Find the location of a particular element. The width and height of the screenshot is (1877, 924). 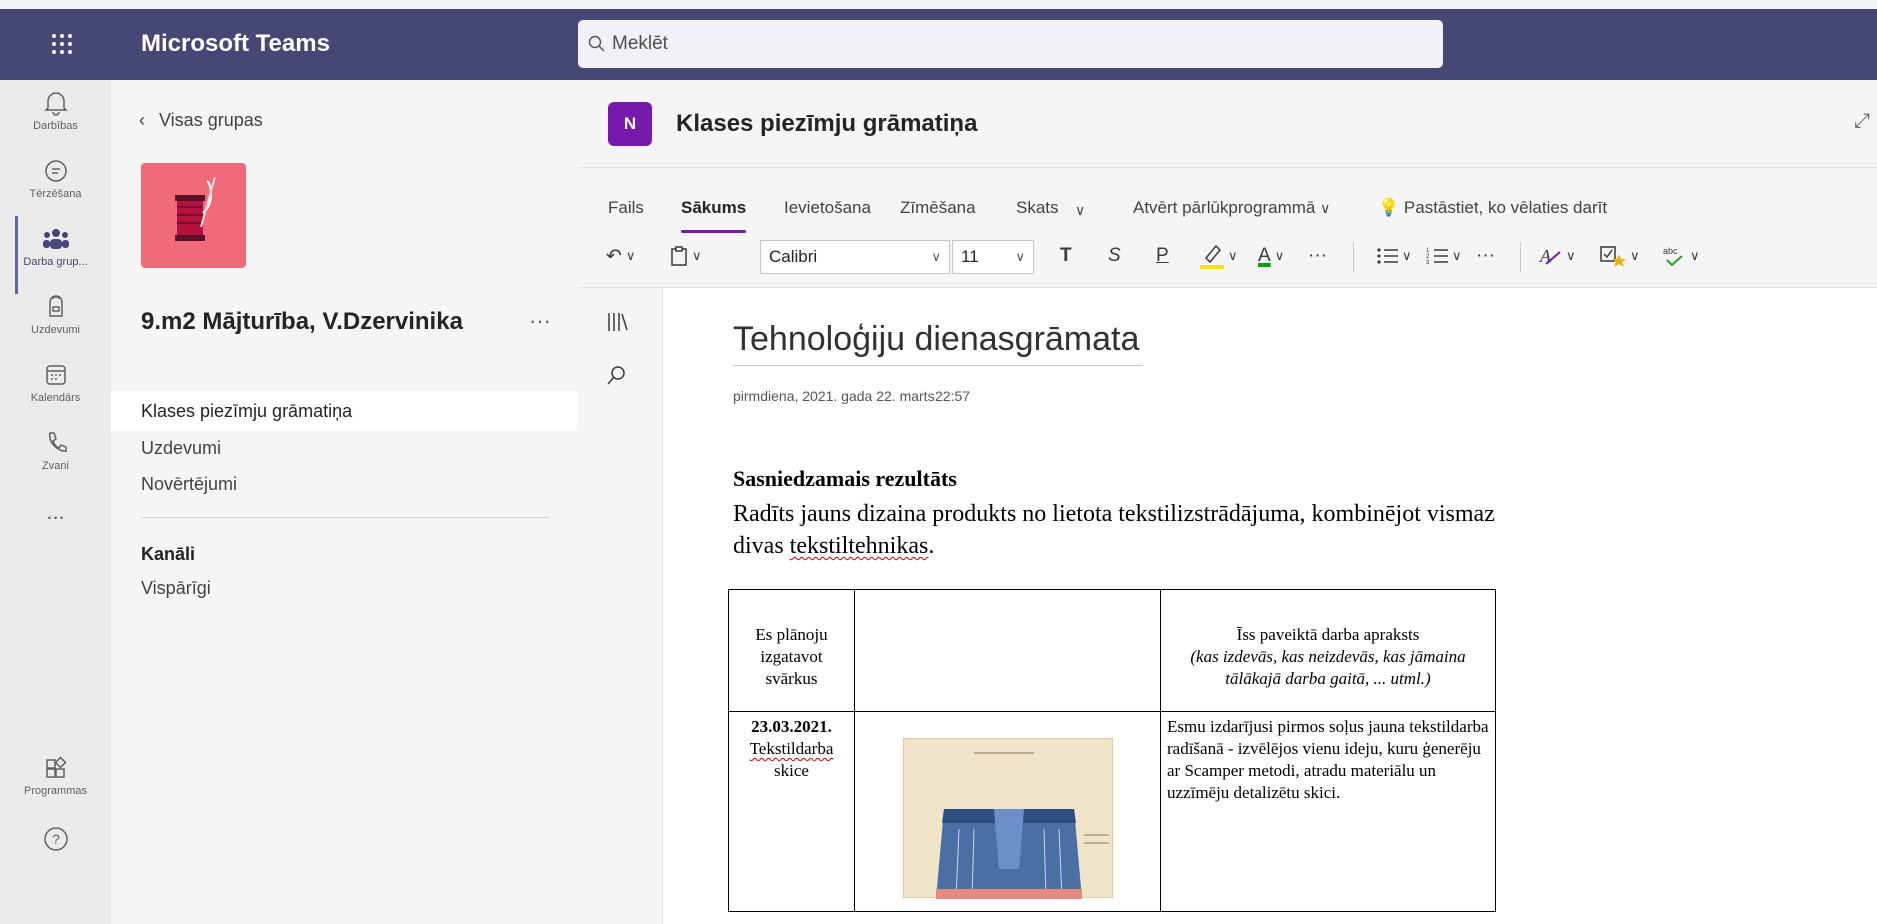

undo-button: ↶ ∨ is located at coordinates (620, 256).